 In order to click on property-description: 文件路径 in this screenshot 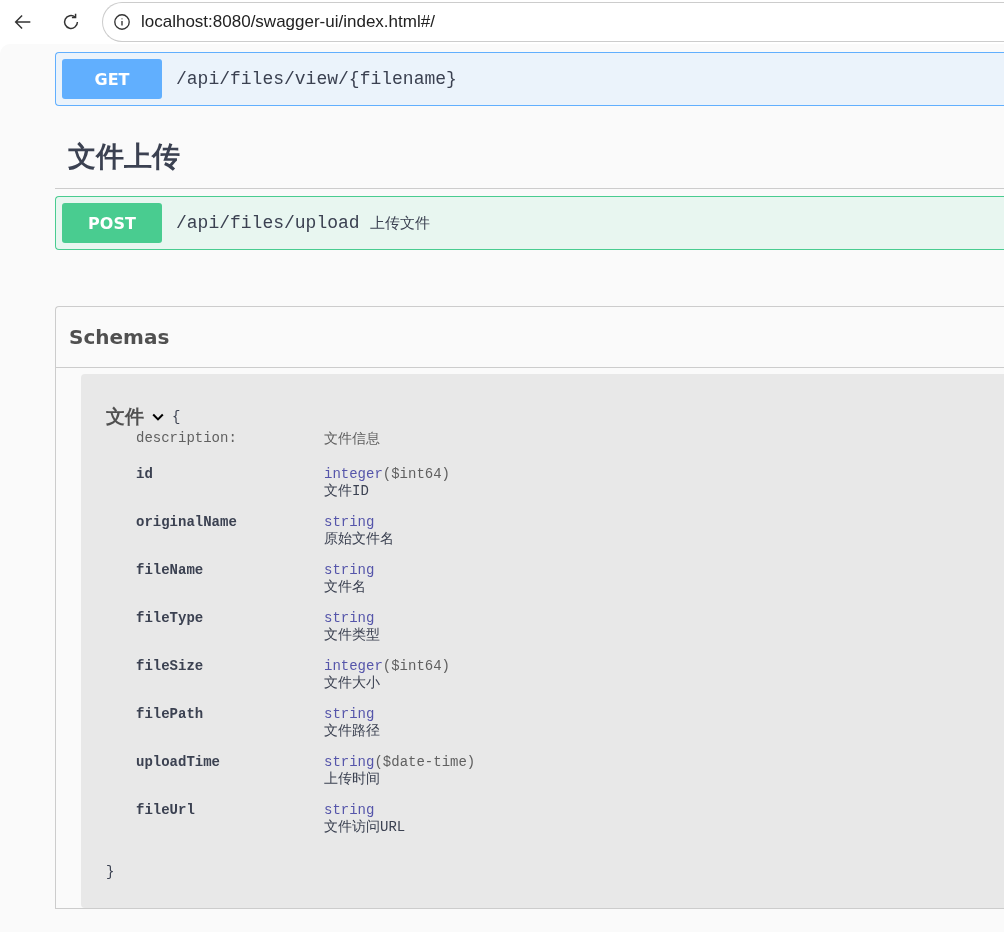, I will do `click(352, 731)`.